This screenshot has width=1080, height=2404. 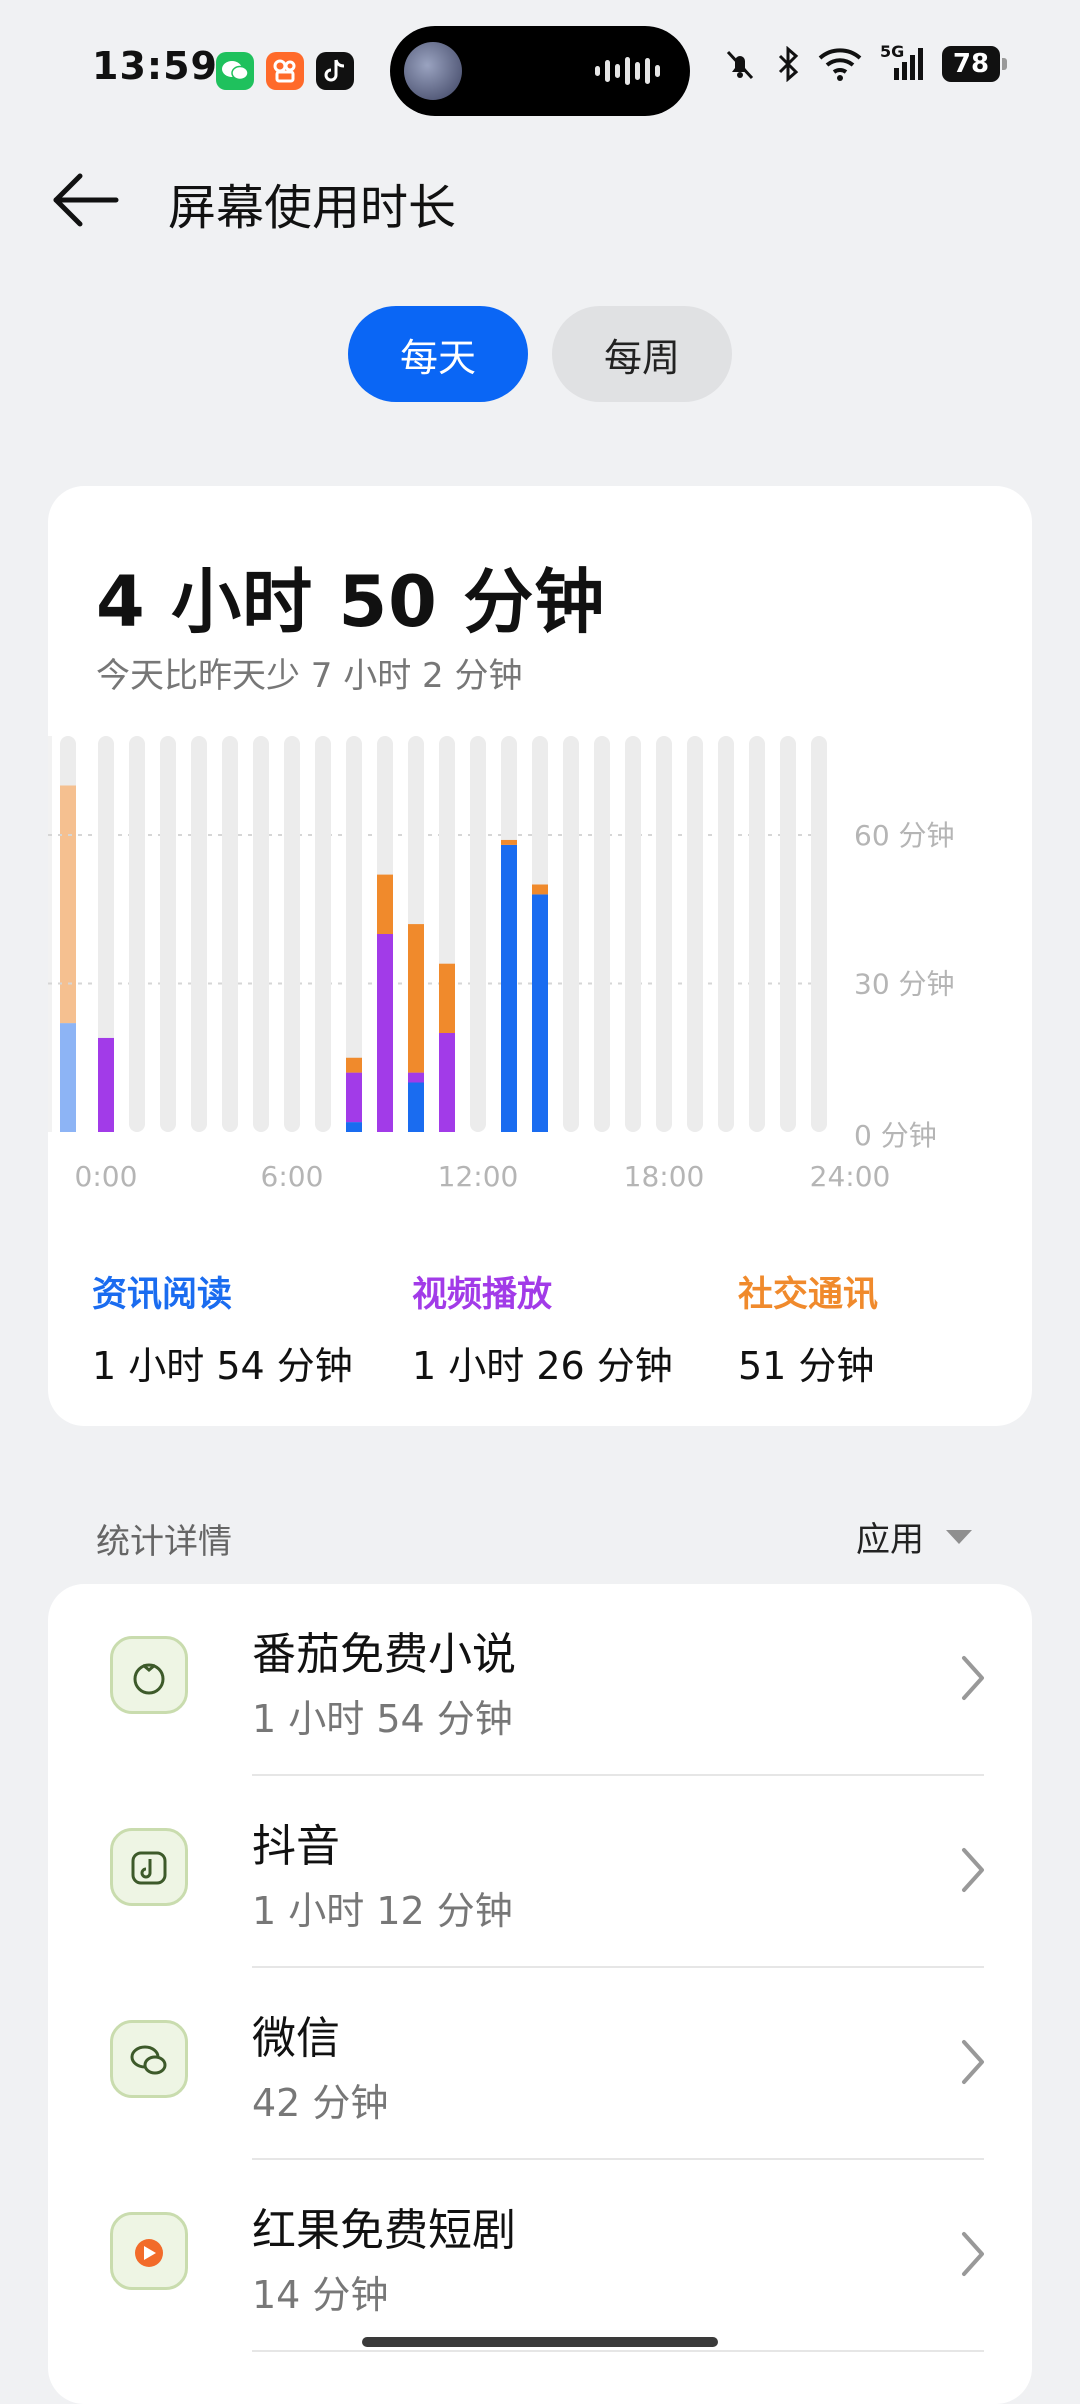 I want to click on divider, so click(x=618, y=2351).